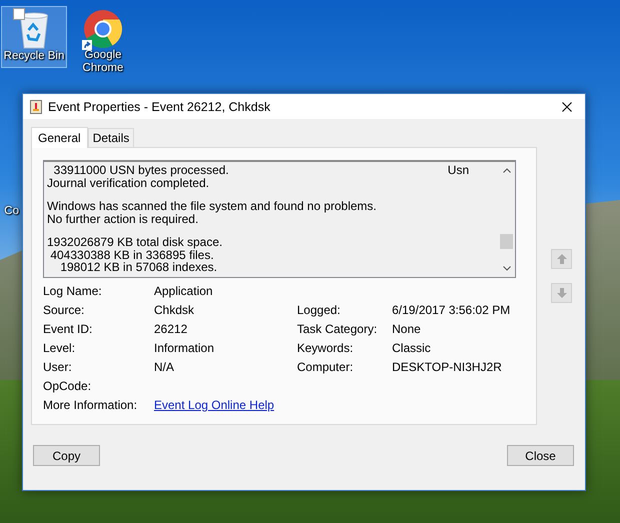  What do you see at coordinates (325, 367) in the screenshot?
I see `field-label: Computer:` at bounding box center [325, 367].